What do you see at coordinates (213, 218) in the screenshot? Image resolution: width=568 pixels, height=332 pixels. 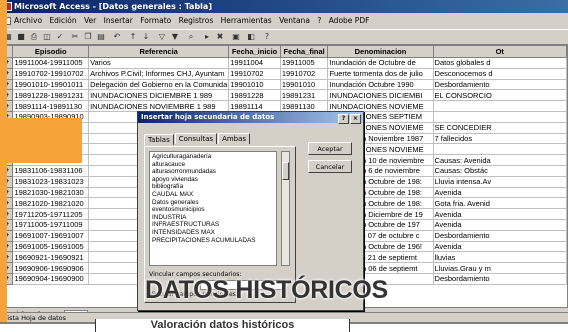 I see `list-item: INDUSTRIA` at bounding box center [213, 218].